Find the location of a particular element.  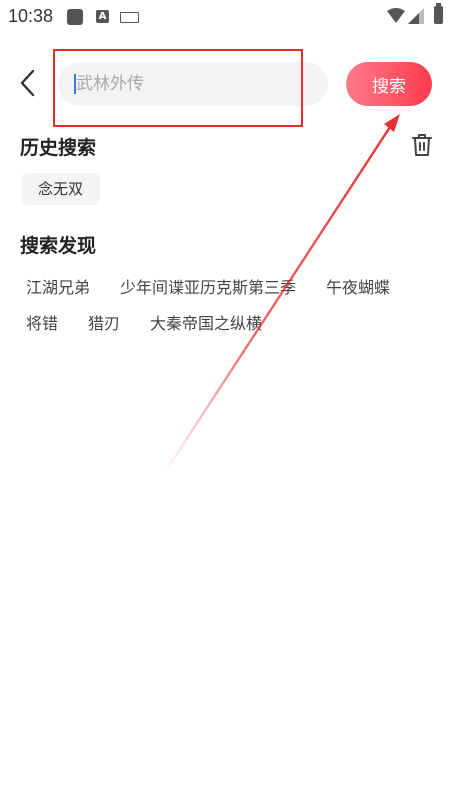

history-title: 历史搜索 is located at coordinates (58, 148).